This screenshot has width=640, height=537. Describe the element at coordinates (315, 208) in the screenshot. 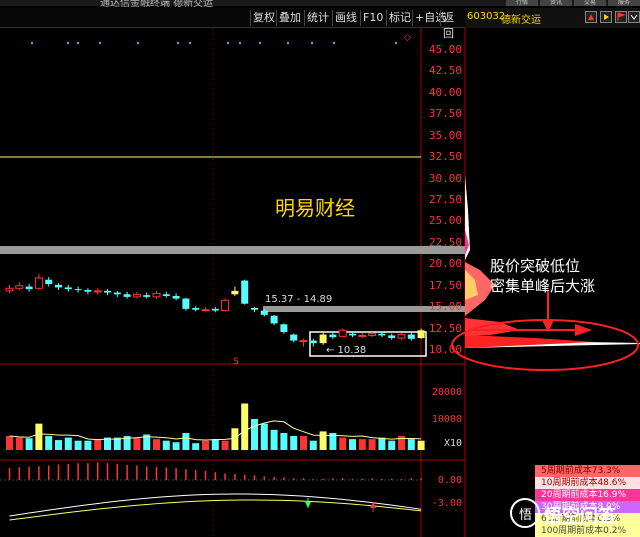

I see `watermark-text: 明易财经` at that location.